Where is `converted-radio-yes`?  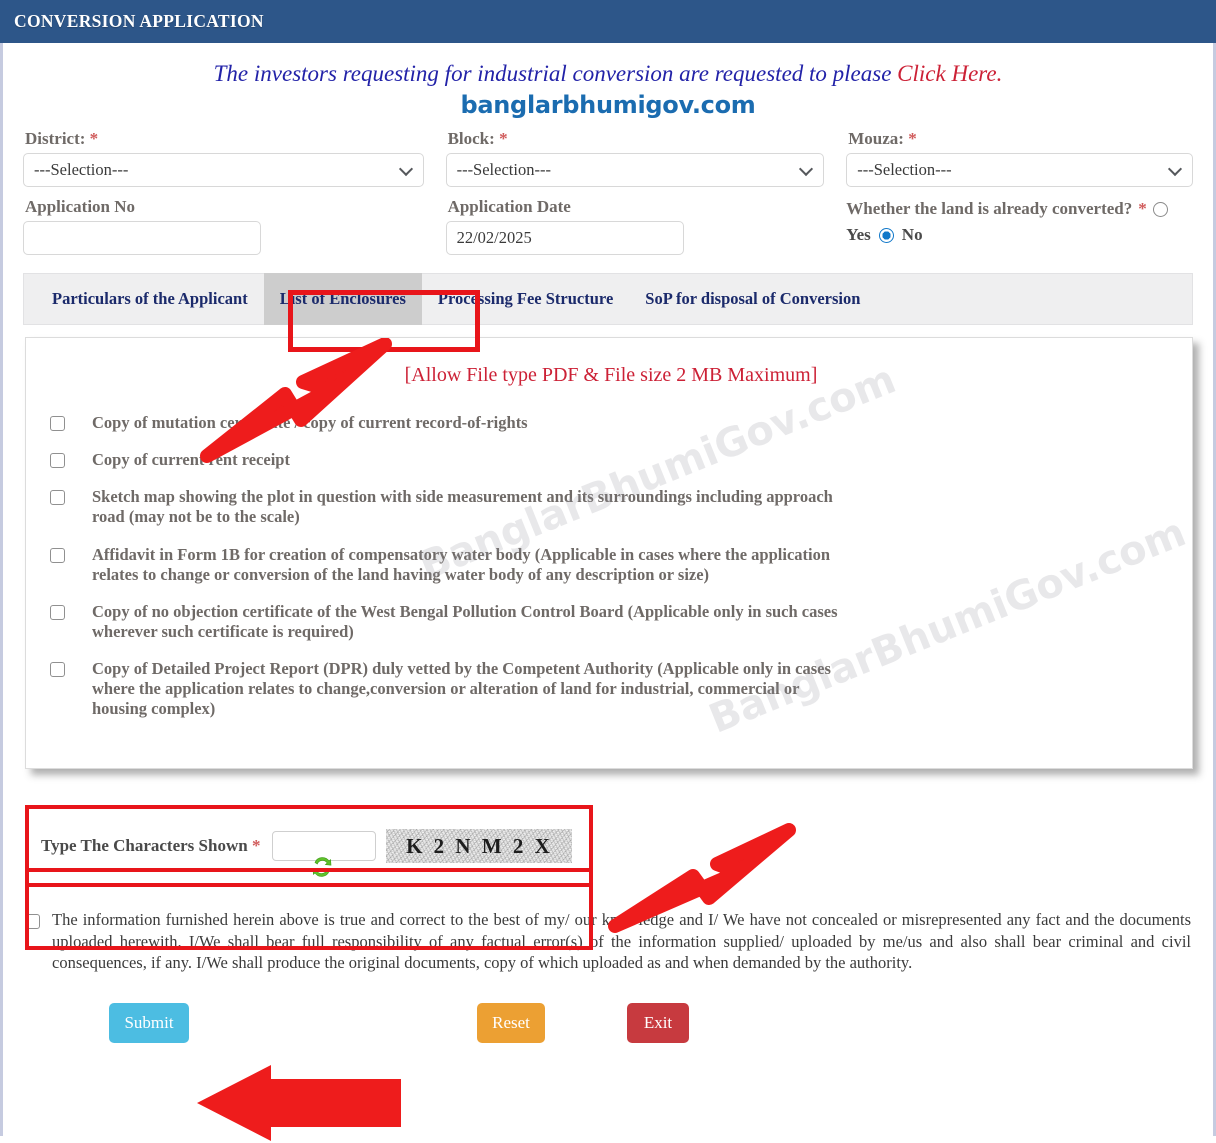
converted-radio-yes is located at coordinates (1160, 209).